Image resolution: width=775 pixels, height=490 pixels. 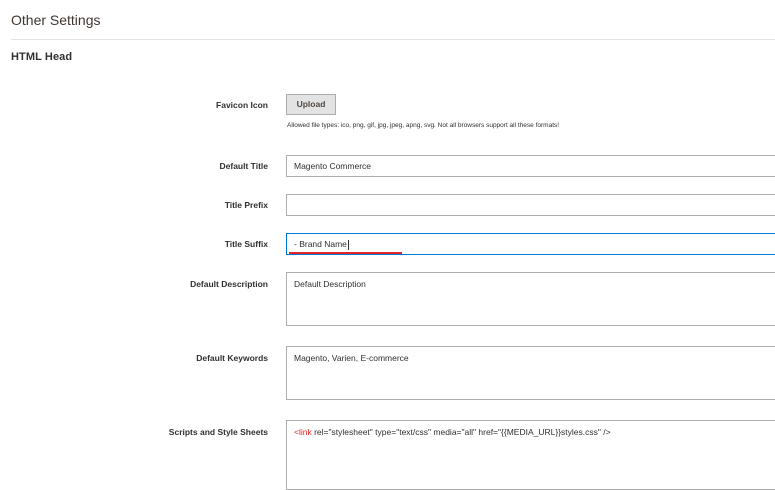 I want to click on default-title-label: Default Title, so click(x=244, y=166).